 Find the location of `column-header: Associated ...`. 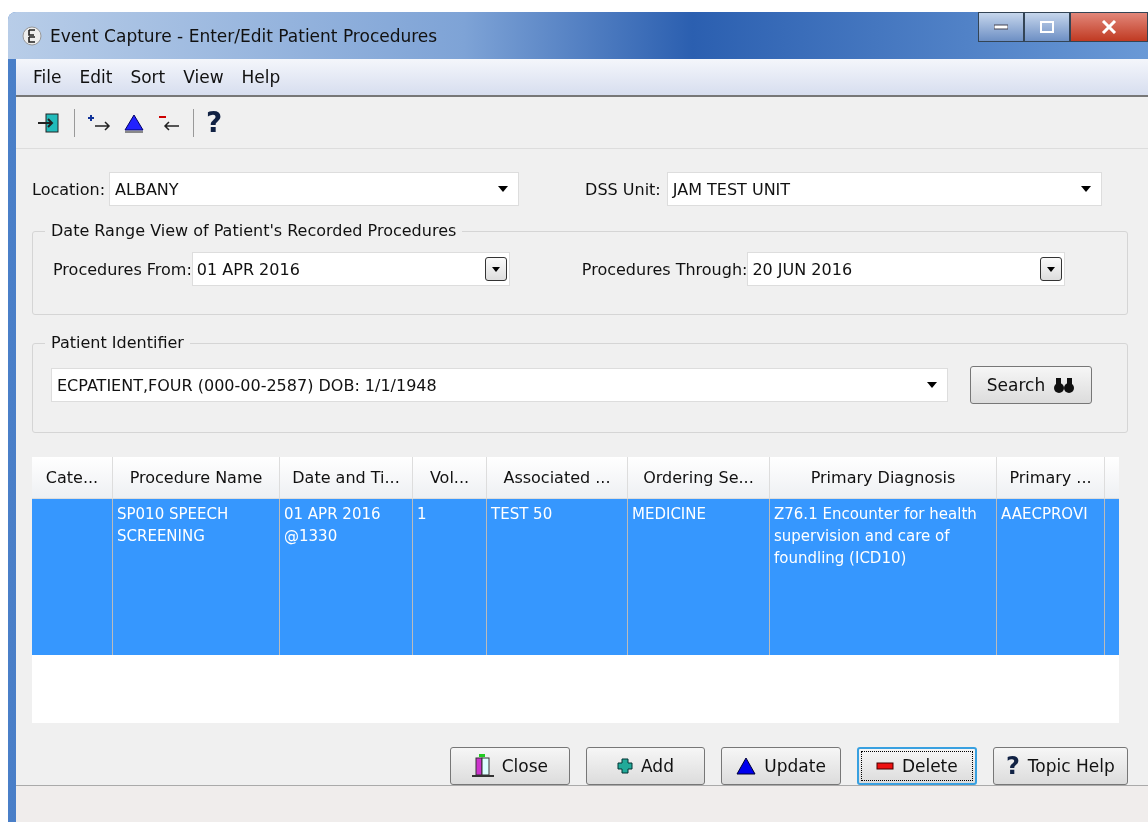

column-header: Associated ... is located at coordinates (557, 478).